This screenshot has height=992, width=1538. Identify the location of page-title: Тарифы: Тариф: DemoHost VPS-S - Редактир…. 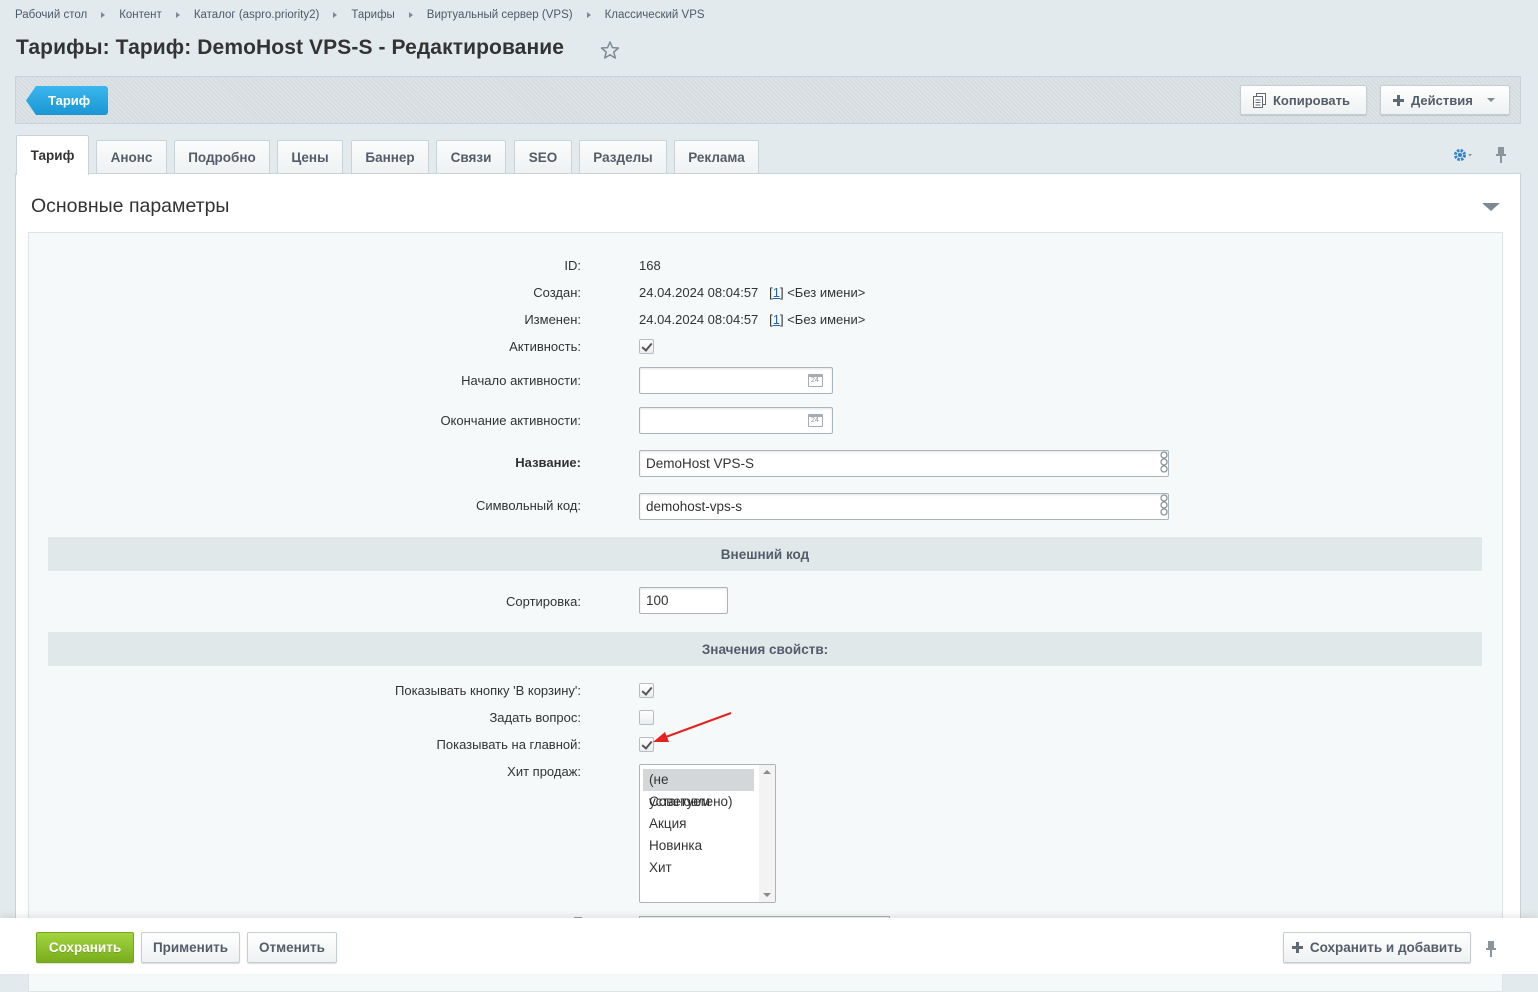
(290, 47).